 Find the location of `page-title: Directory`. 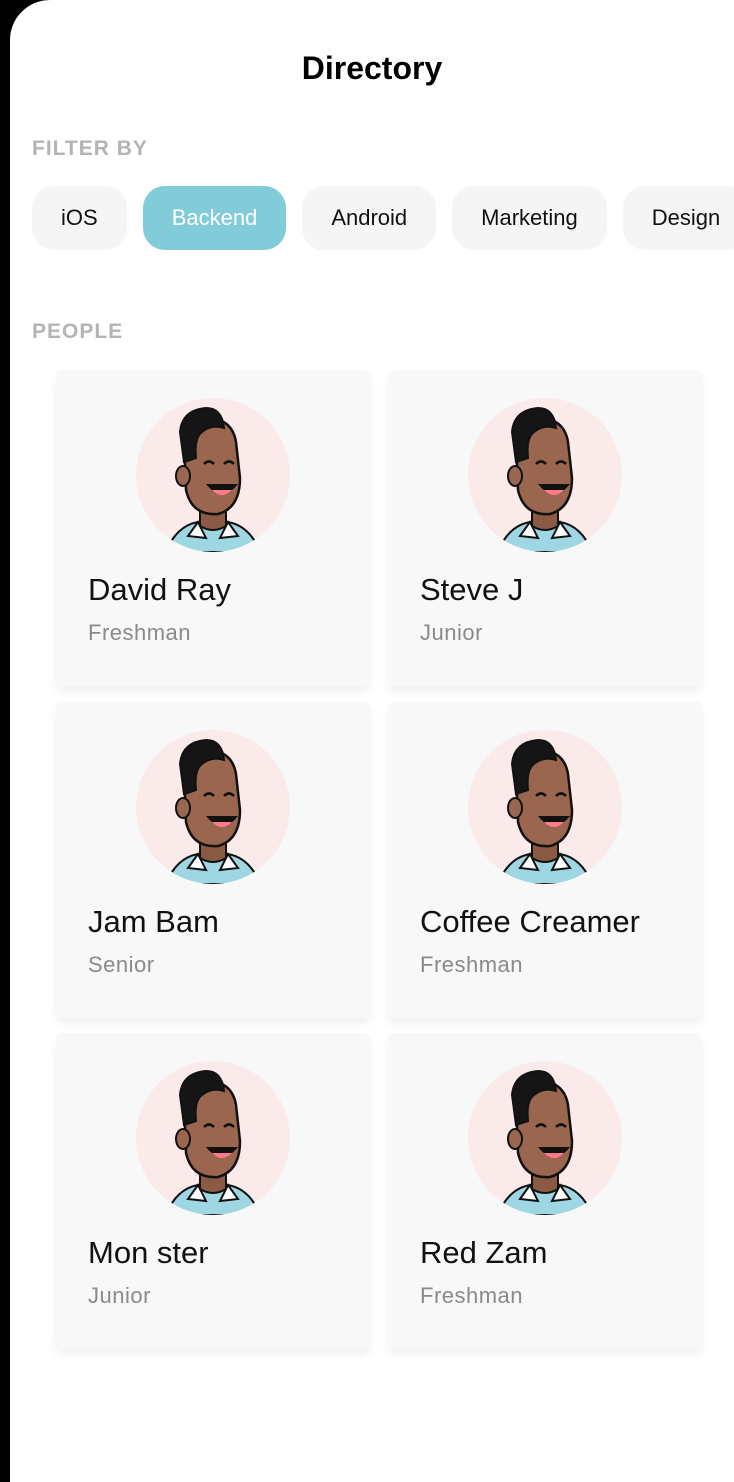

page-title: Directory is located at coordinates (372, 68).